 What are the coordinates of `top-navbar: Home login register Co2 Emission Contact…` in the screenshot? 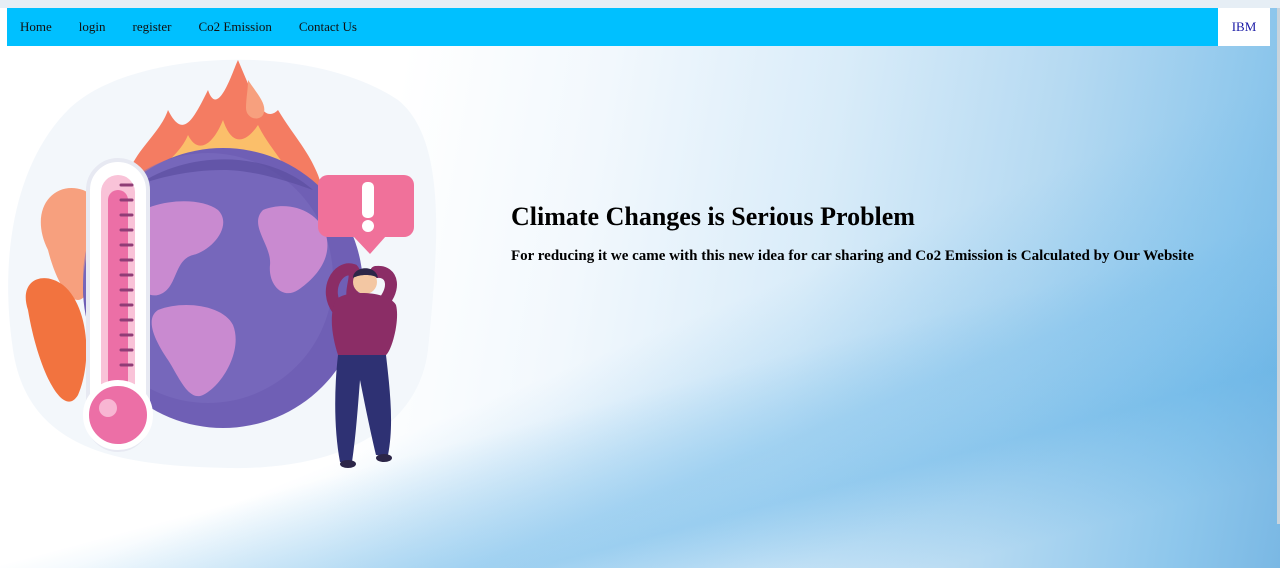 It's located at (638, 27).